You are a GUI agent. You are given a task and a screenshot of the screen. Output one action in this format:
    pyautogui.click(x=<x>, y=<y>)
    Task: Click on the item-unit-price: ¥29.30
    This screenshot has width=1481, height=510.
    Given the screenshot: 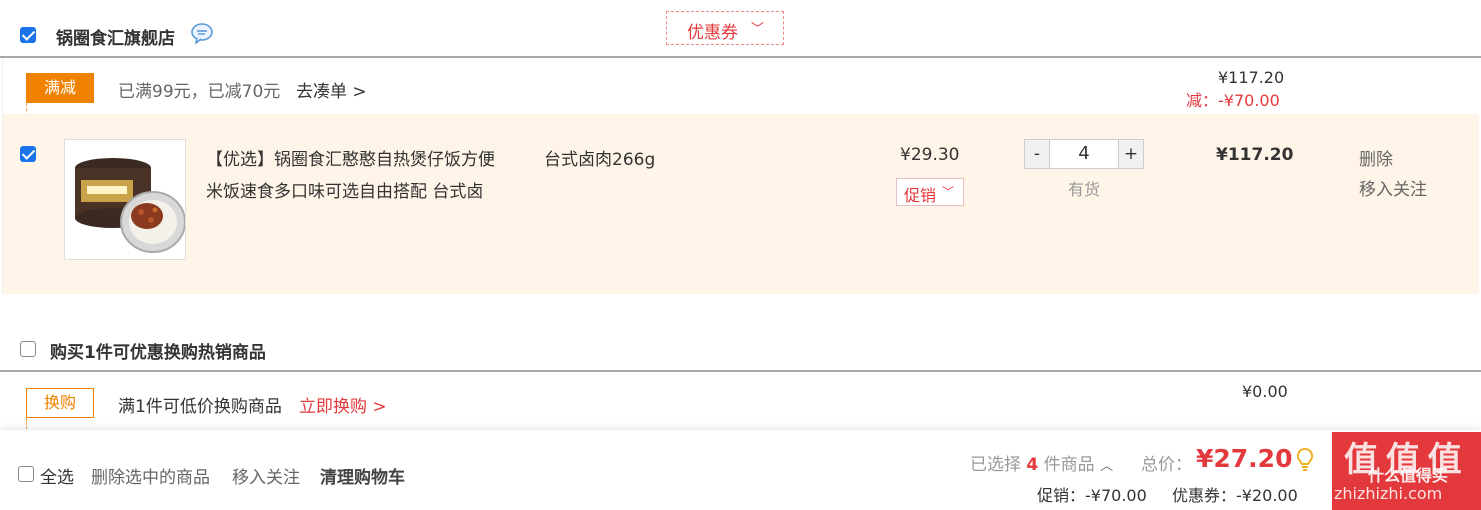 What is the action you would take?
    pyautogui.click(x=930, y=155)
    